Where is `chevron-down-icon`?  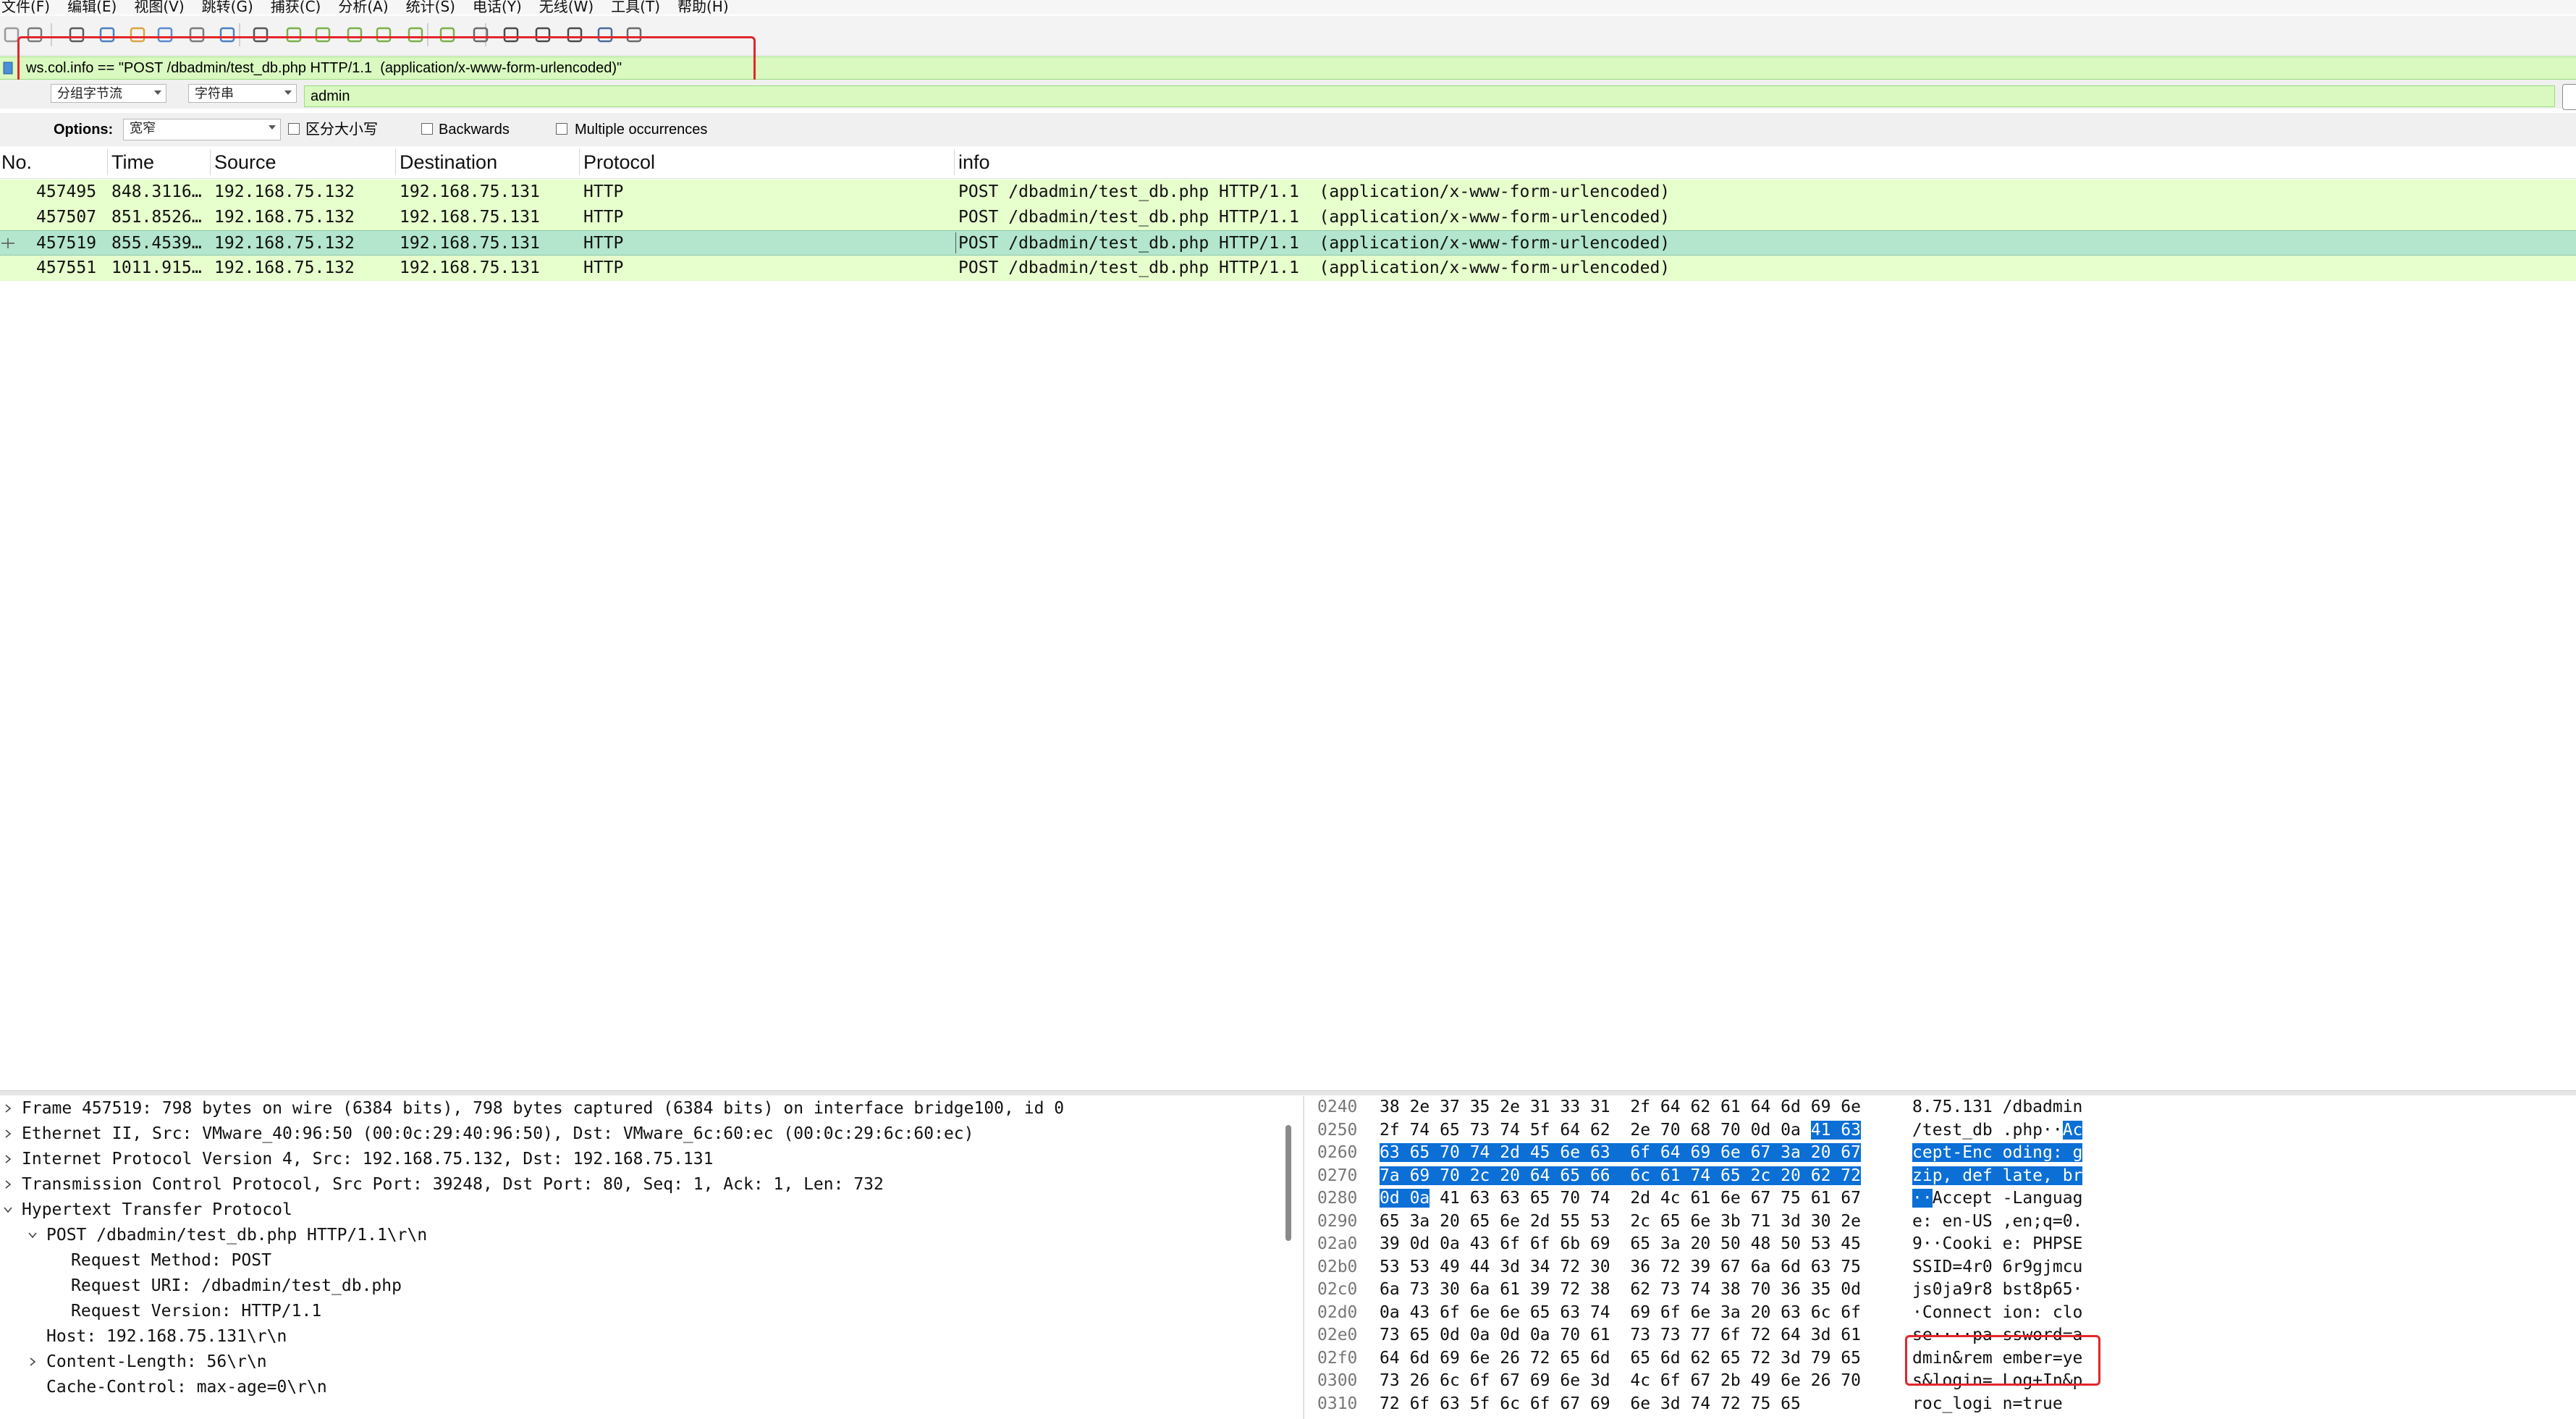 chevron-down-icon is located at coordinates (33, 1235).